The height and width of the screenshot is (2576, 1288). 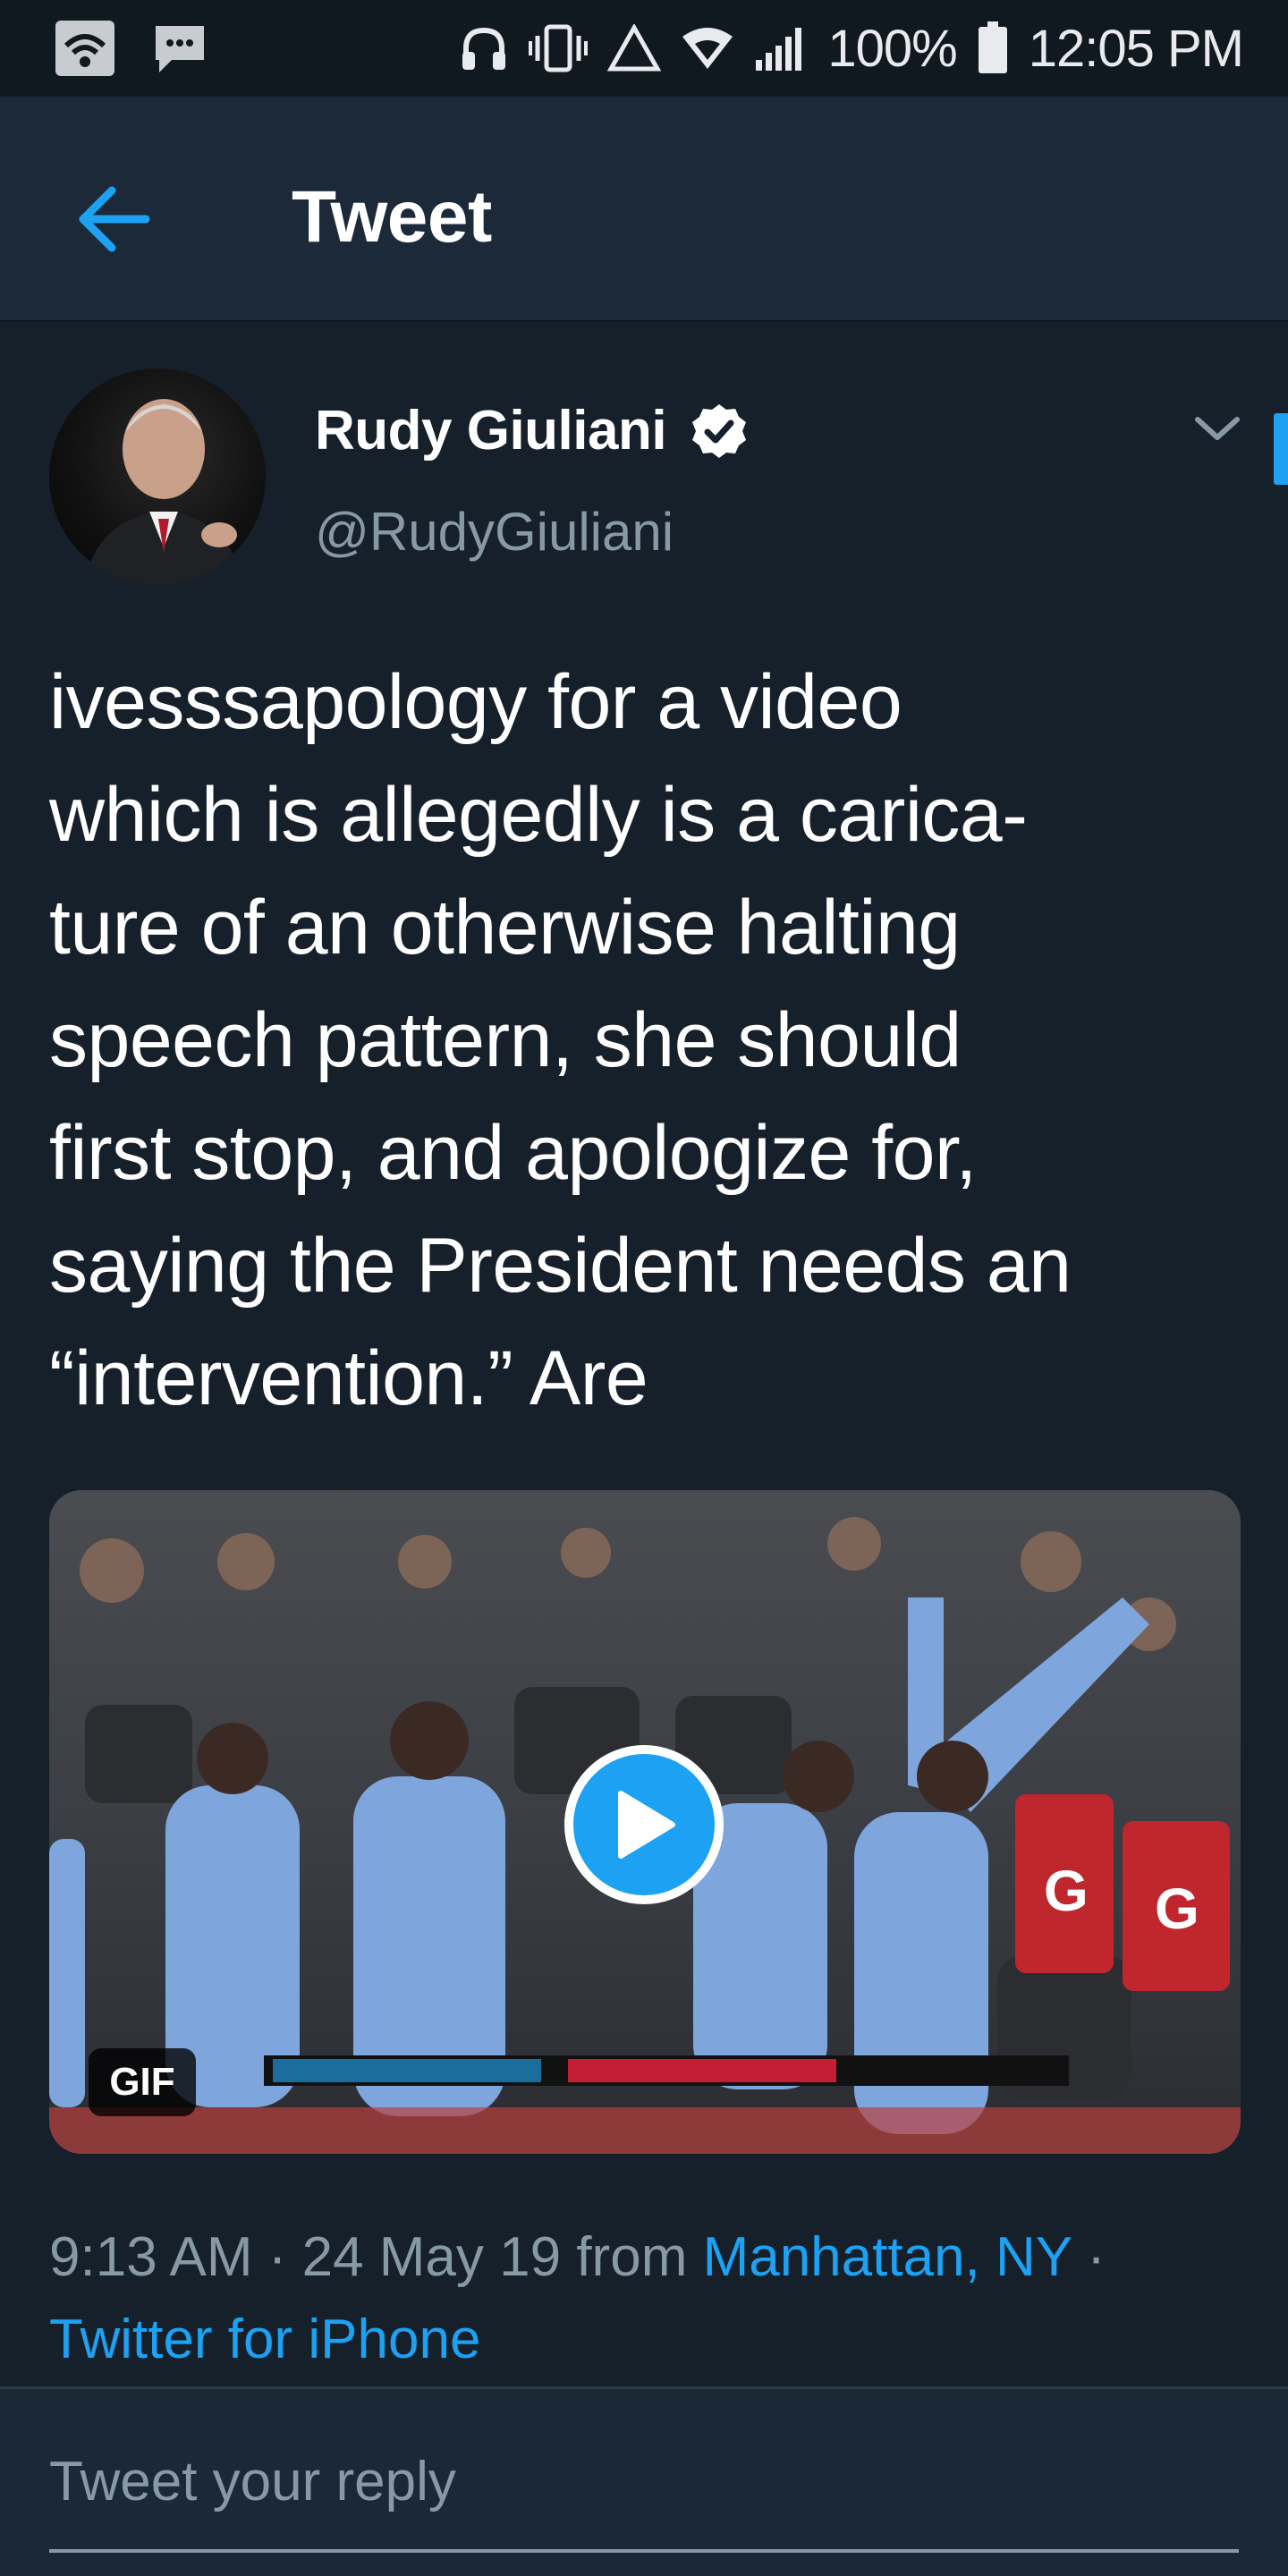 What do you see at coordinates (491, 430) in the screenshot?
I see `author-name: Rudy Giuliani` at bounding box center [491, 430].